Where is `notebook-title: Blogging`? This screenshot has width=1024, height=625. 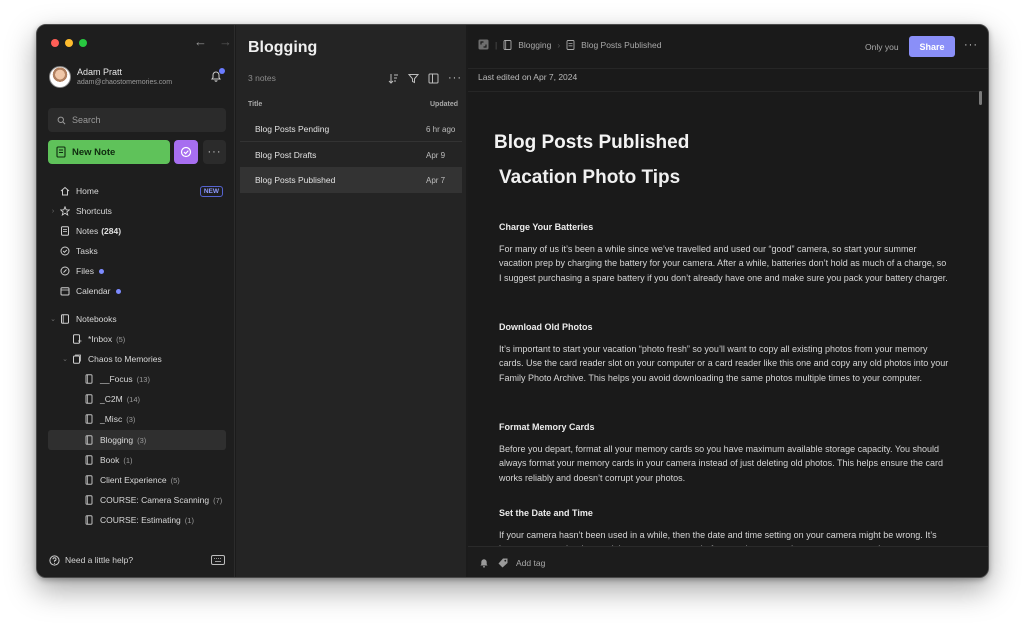 notebook-title: Blogging is located at coordinates (283, 47).